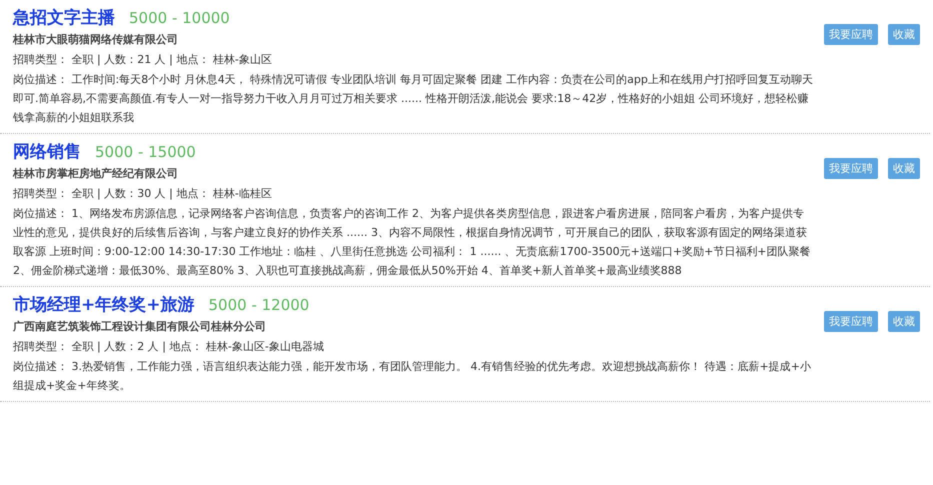 Image resolution: width=933 pixels, height=485 pixels. Describe the element at coordinates (145, 152) in the screenshot. I see `salary-range: 5000 - 15000` at that location.